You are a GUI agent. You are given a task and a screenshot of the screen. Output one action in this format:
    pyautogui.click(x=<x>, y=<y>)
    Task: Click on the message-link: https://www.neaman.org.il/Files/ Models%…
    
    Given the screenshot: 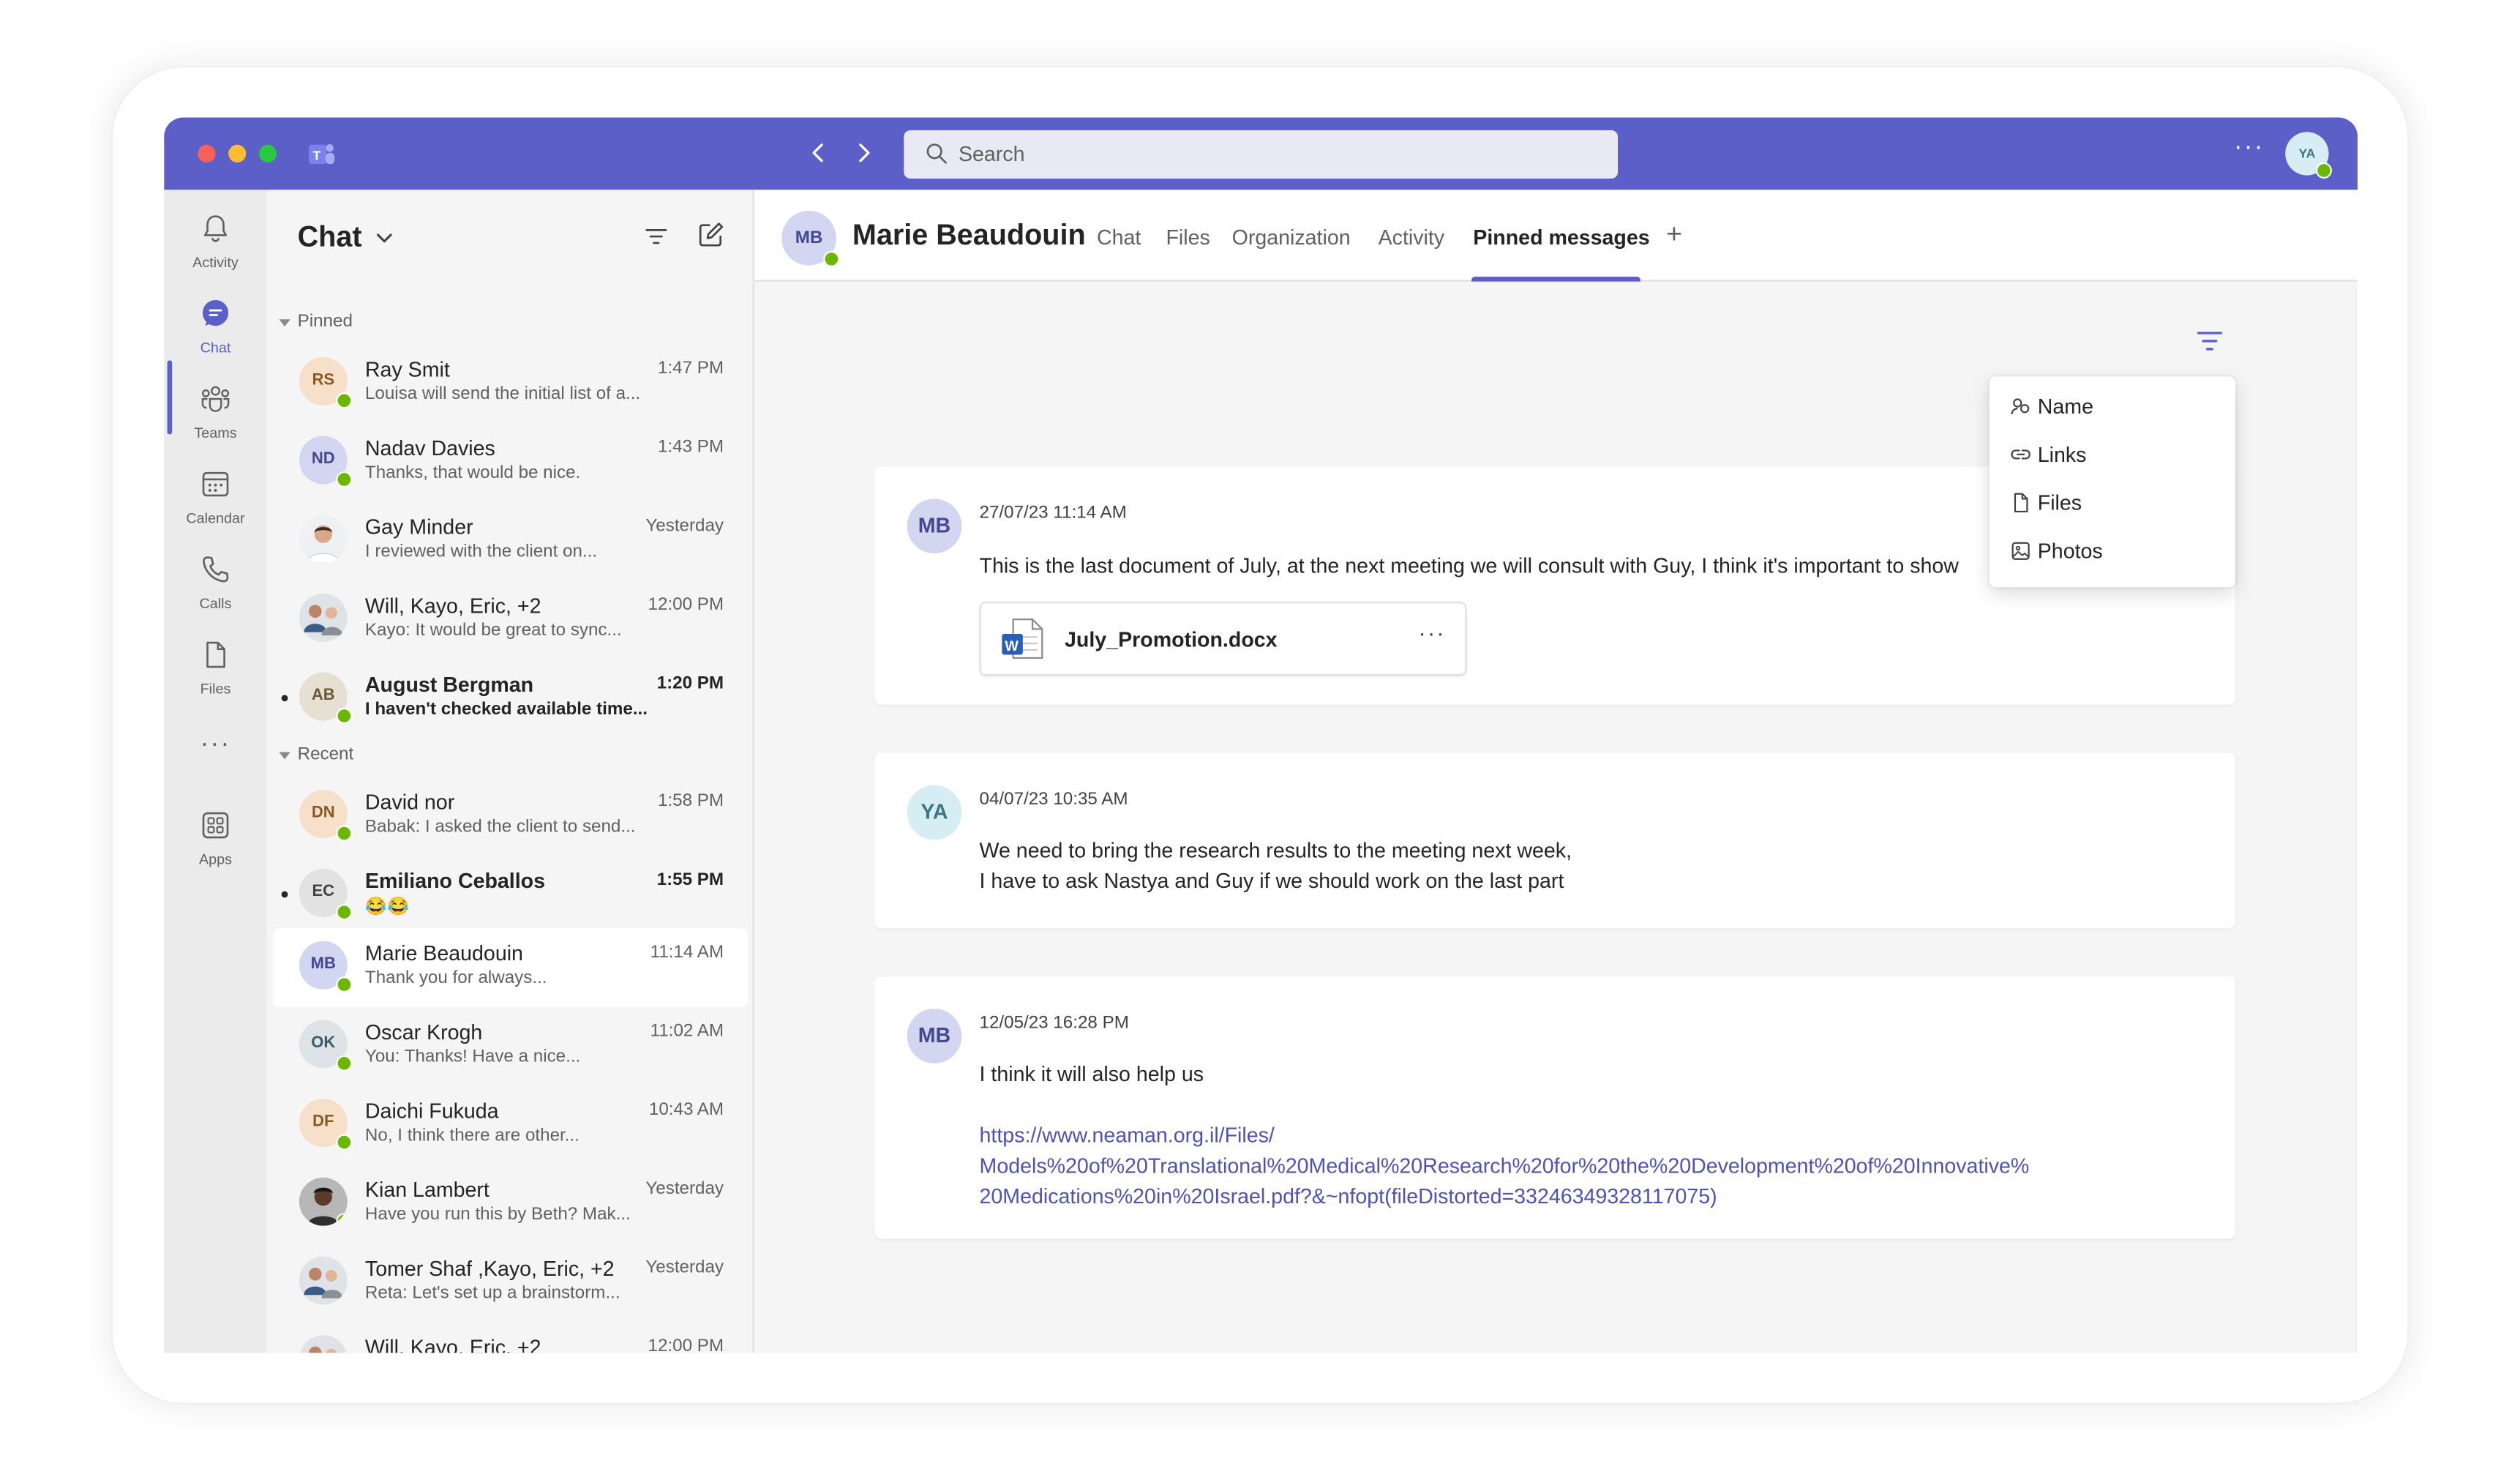 What is the action you would take?
    pyautogui.click(x=1505, y=1165)
    